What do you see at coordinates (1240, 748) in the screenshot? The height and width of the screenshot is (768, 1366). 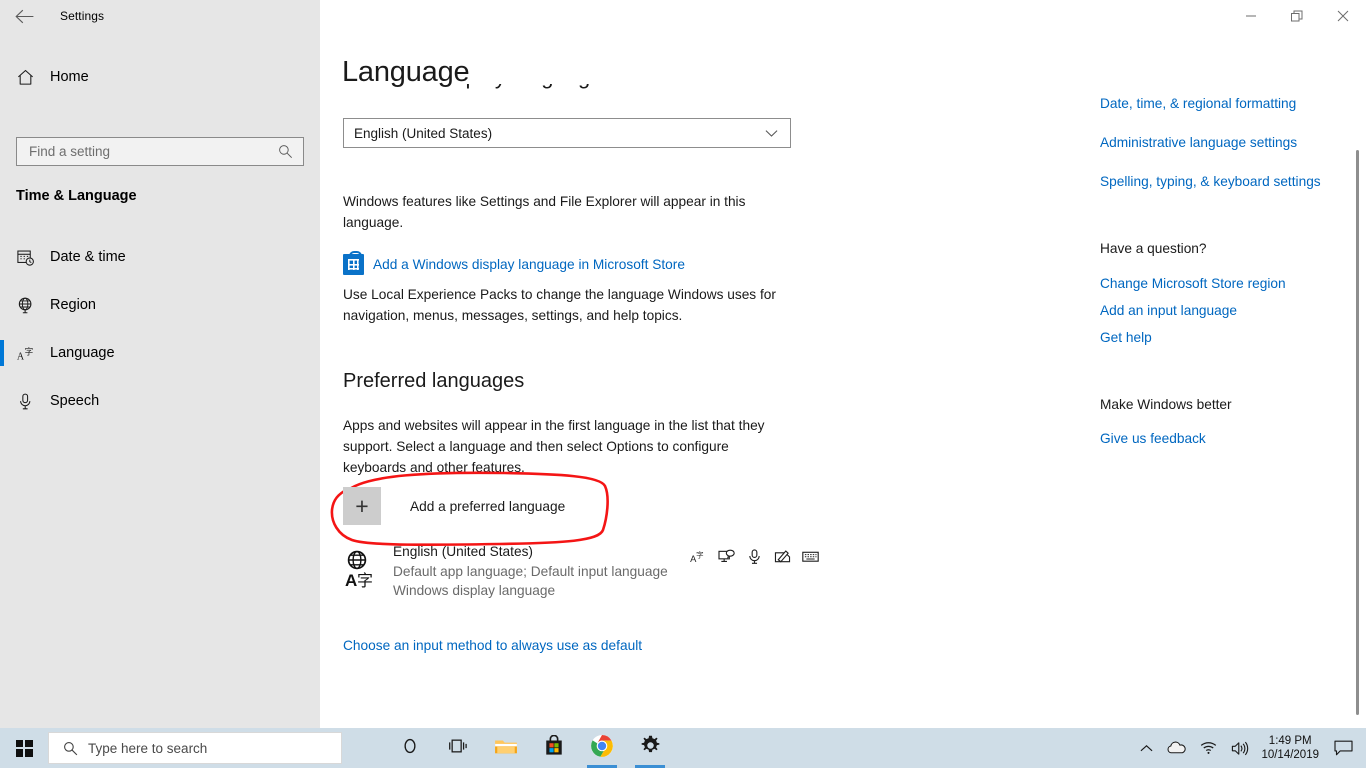 I see `speaker-icon` at bounding box center [1240, 748].